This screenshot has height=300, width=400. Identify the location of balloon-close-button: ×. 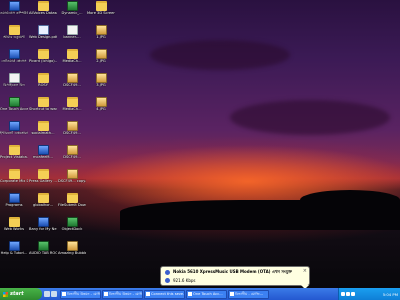
(305, 271).